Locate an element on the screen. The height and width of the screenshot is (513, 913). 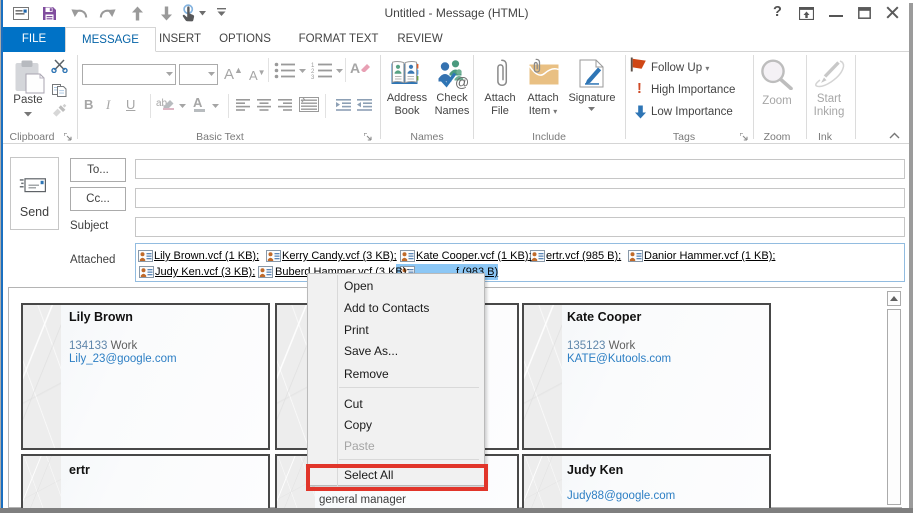
svg-text: 3 is located at coordinates (313, 77).